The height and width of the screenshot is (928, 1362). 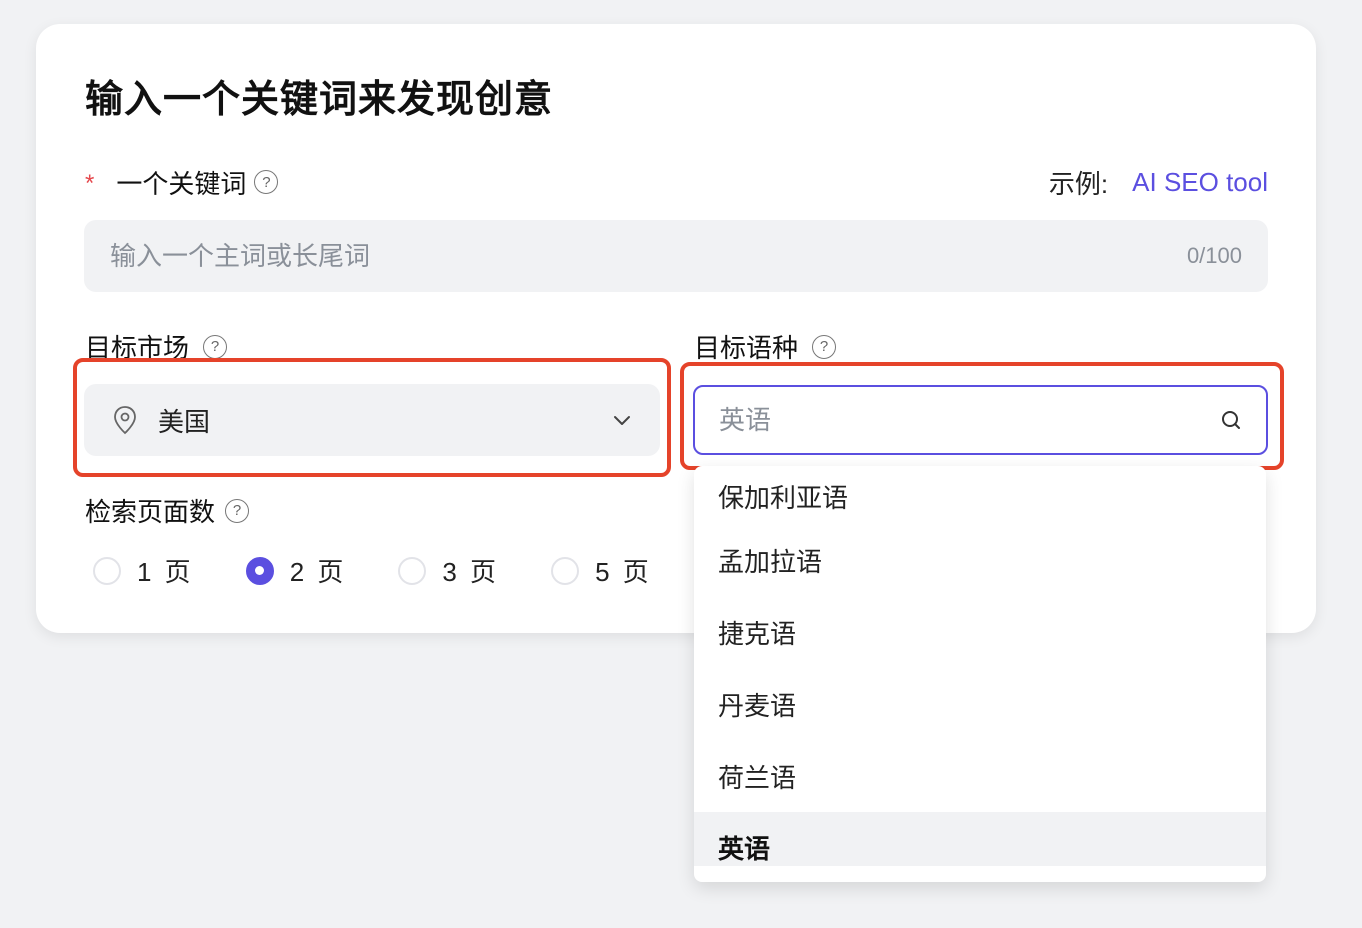 I want to click on radio-button-checked, so click(x=259, y=570).